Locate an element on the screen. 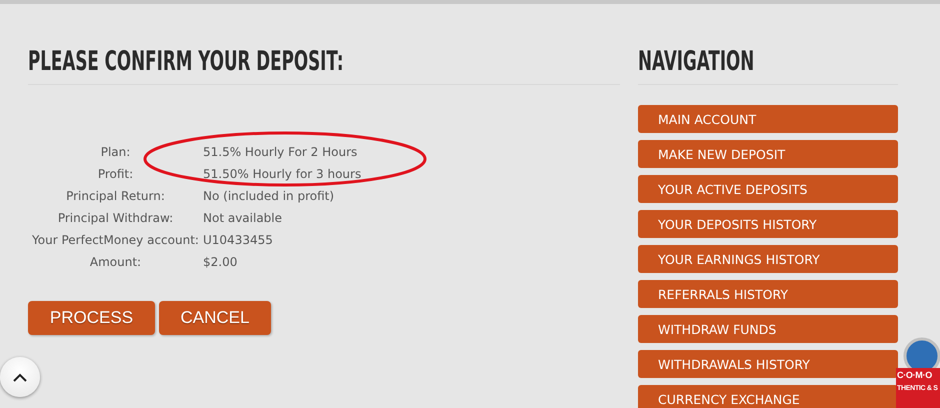 Image resolution: width=940 pixels, height=408 pixels. cancel-button: CANCEL is located at coordinates (215, 318).